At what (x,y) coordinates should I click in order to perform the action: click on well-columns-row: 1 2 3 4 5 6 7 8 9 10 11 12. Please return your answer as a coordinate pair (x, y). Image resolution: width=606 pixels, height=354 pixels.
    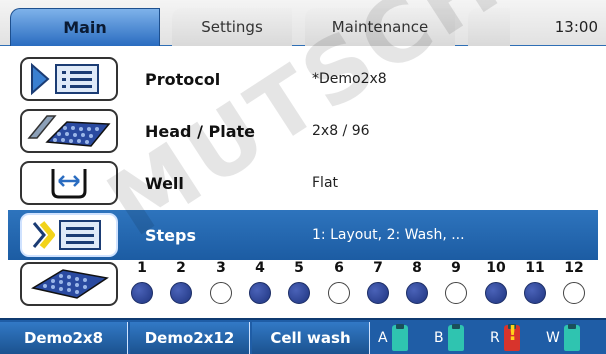
    Looking at the image, I should click on (303, 284).